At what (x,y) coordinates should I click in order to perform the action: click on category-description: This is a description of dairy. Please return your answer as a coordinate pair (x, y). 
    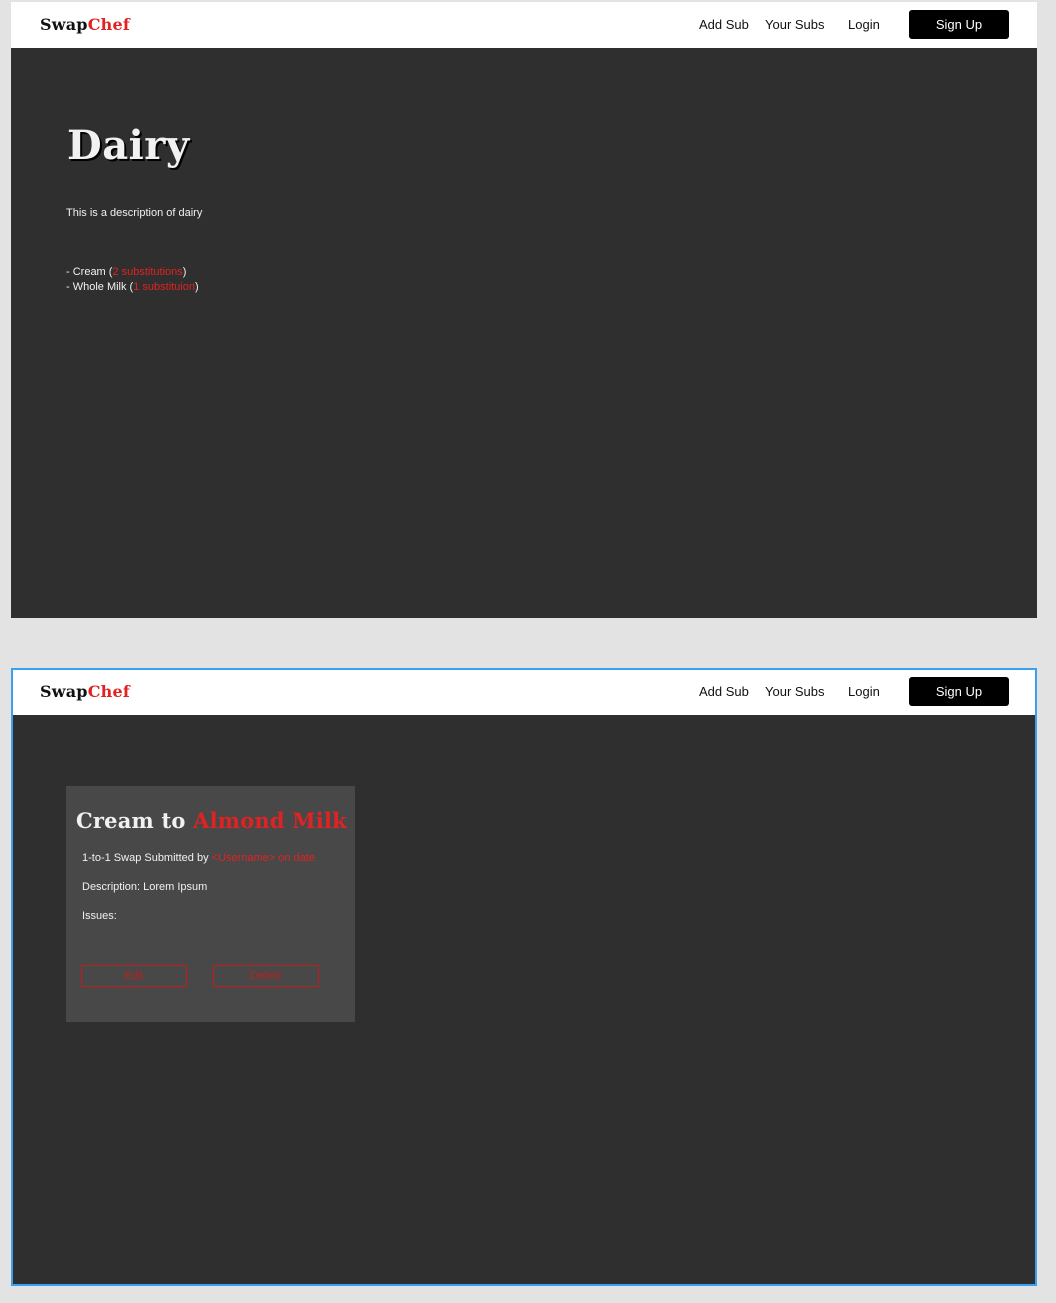
    Looking at the image, I should click on (134, 213).